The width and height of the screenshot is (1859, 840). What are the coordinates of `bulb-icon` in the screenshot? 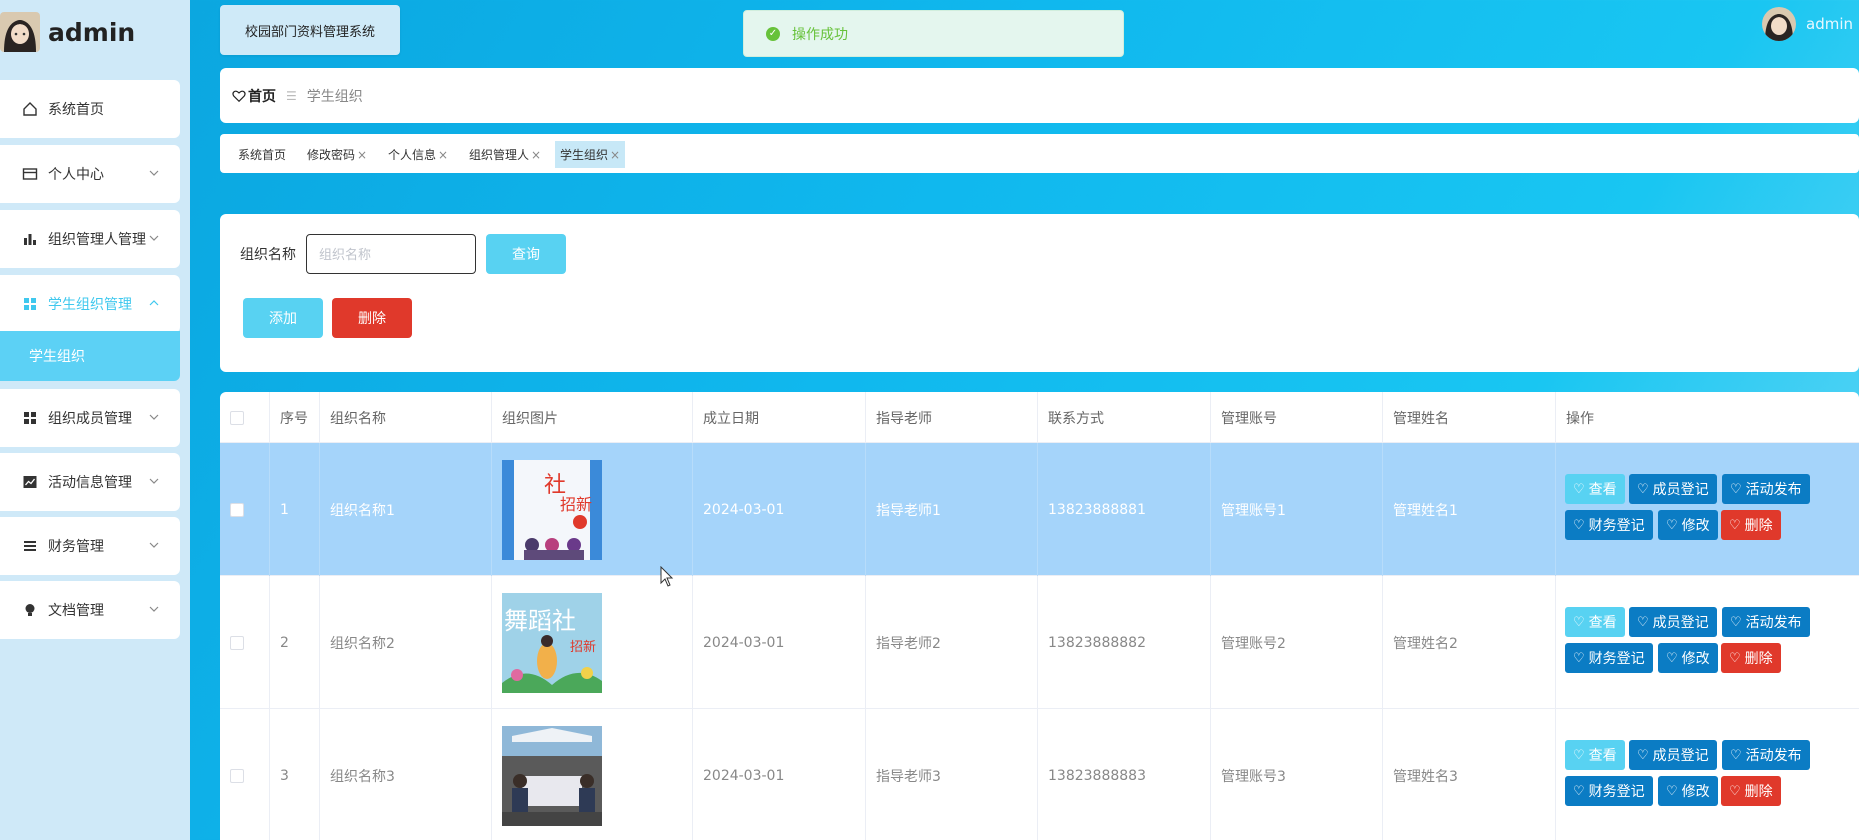 It's located at (30, 610).